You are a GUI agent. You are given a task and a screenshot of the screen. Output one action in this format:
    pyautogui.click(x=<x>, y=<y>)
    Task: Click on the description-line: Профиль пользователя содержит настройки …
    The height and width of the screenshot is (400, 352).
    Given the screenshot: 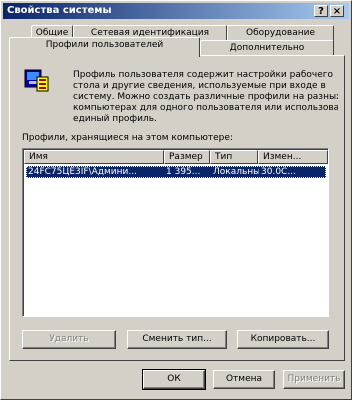 What is the action you would take?
    pyautogui.click(x=203, y=75)
    